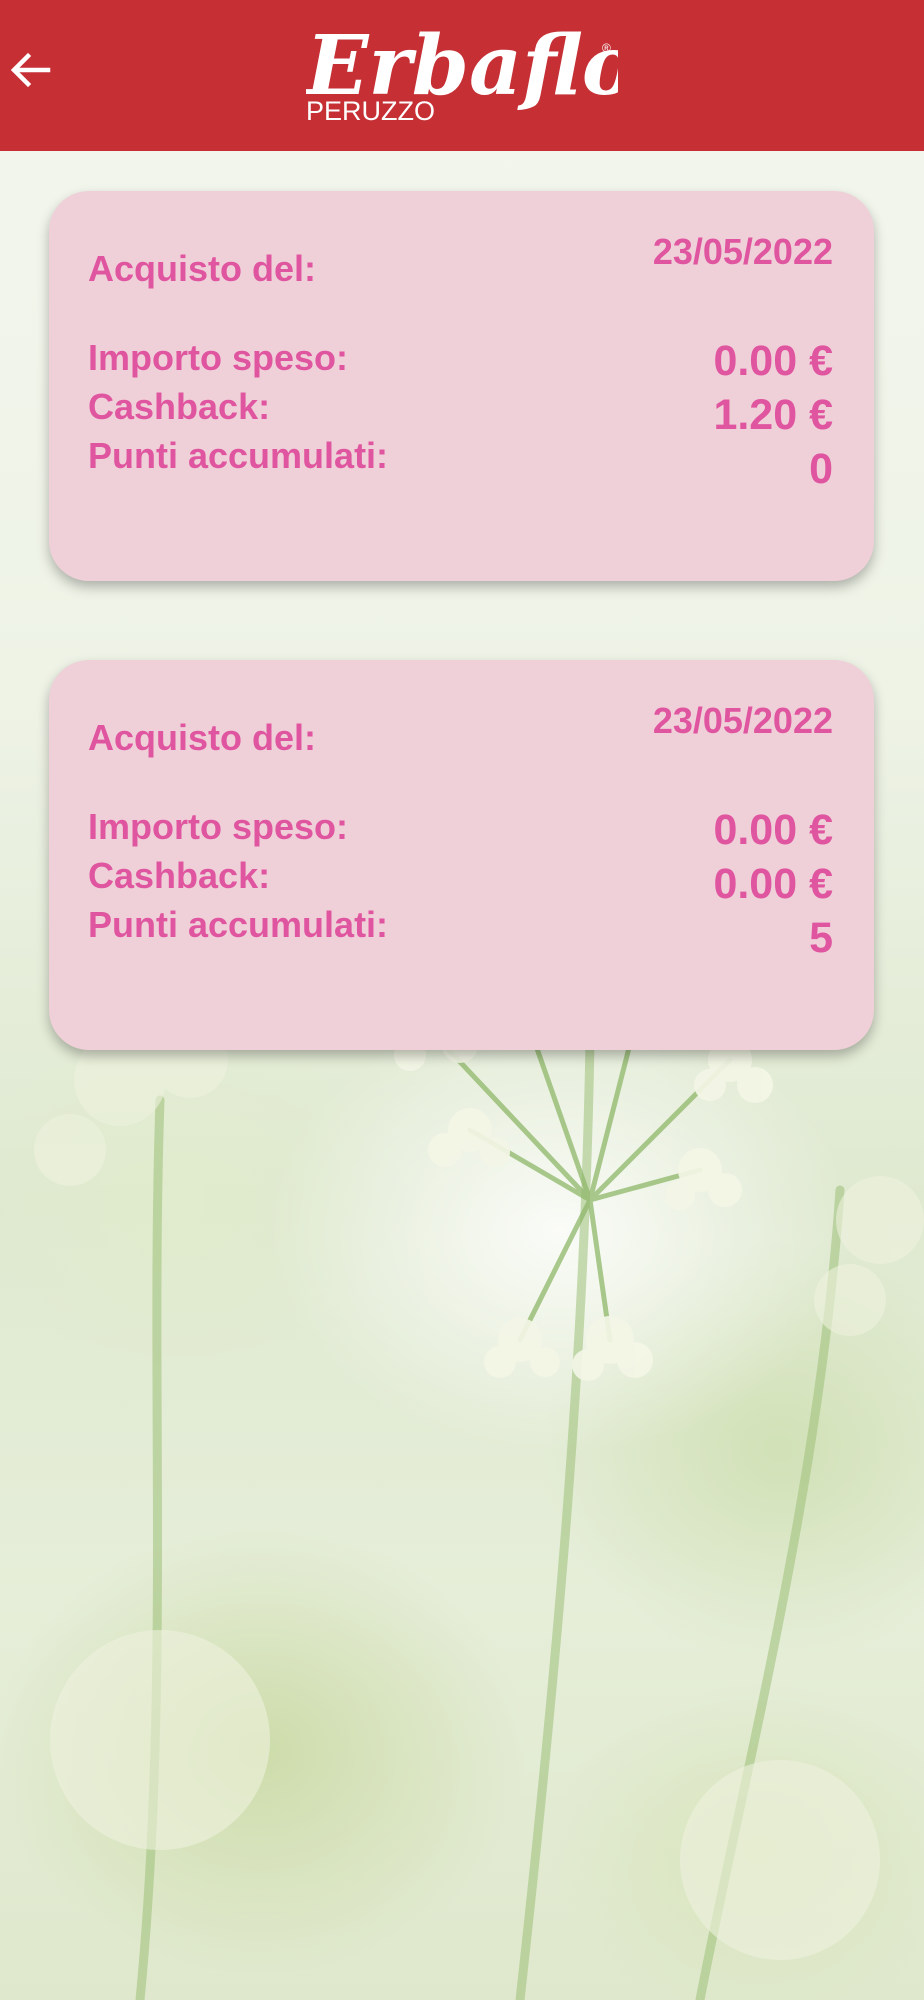 The width and height of the screenshot is (924, 2000). I want to click on app-header: Erbaflor PERUZZO ®, so click(462, 75).